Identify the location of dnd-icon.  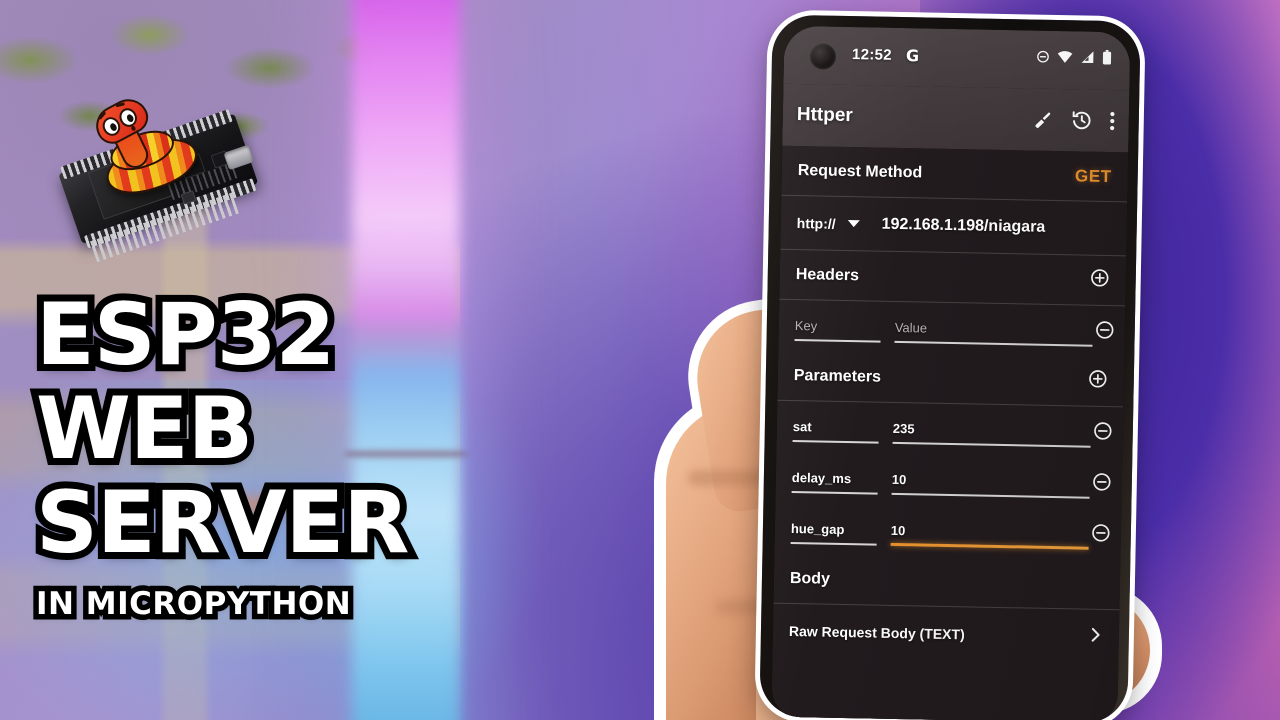
(1043, 56).